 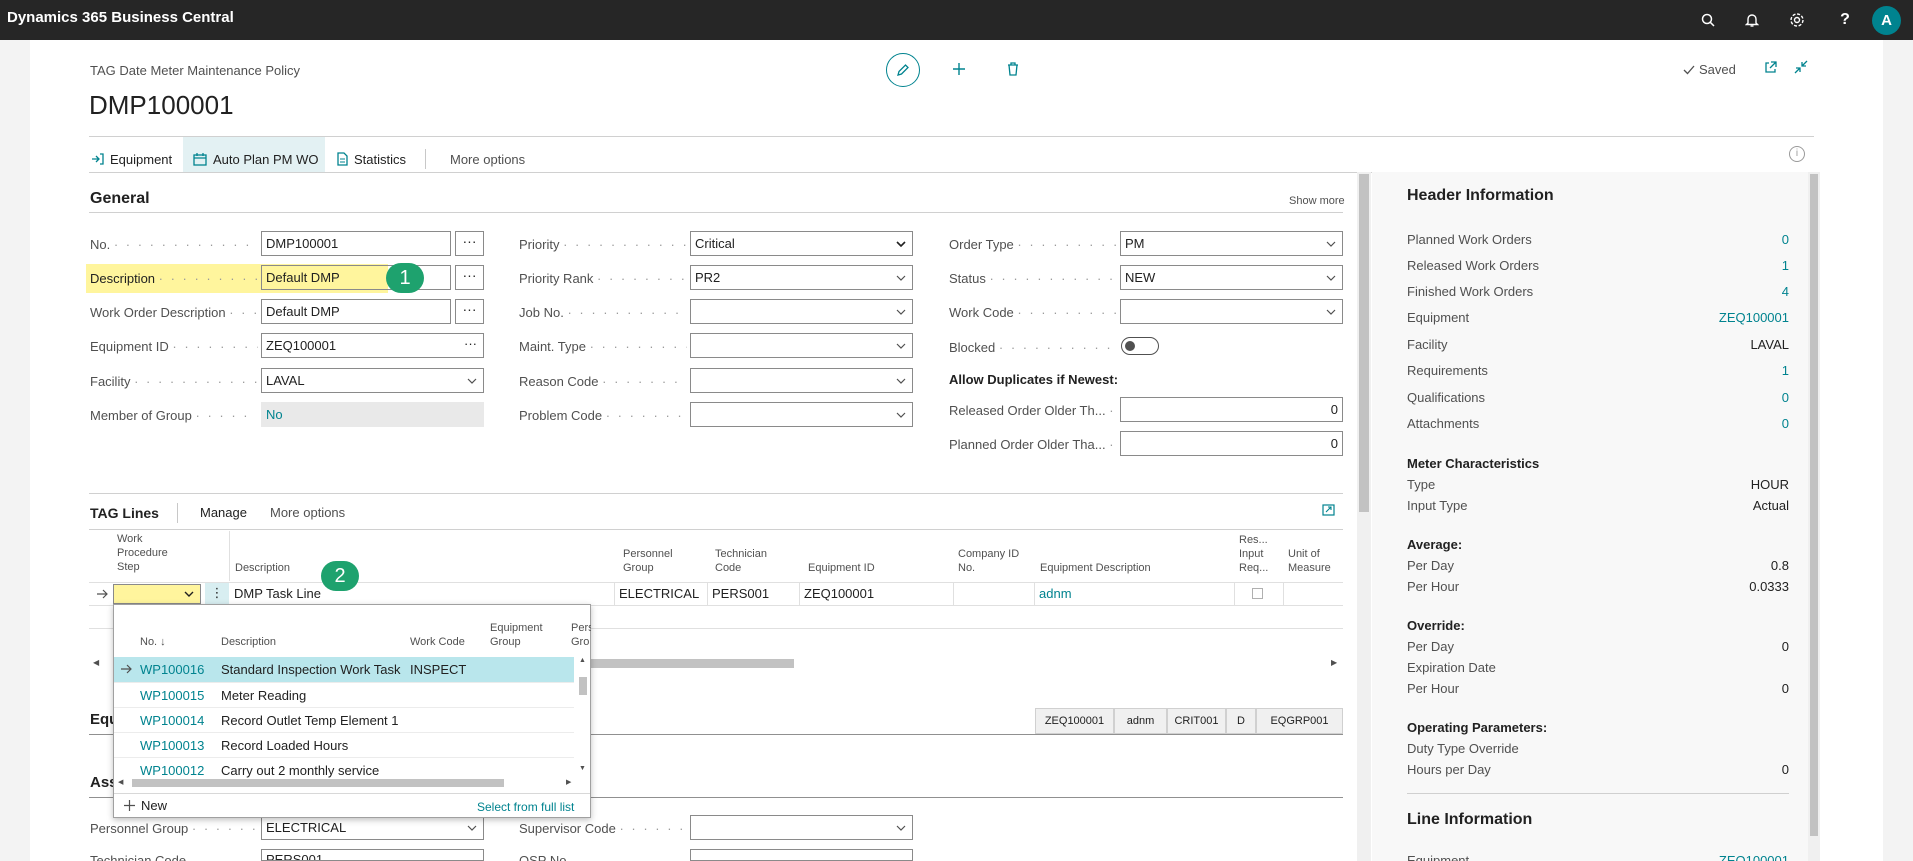 I want to click on row-description: DMP Task Line, so click(x=422, y=594).